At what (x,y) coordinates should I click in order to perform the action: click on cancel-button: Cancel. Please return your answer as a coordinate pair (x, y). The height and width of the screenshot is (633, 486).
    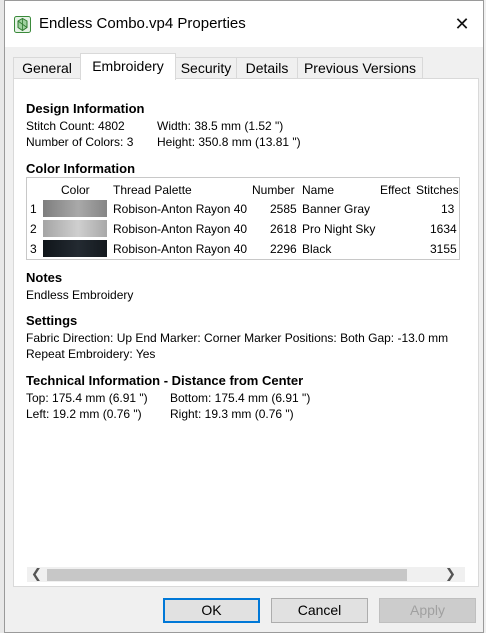
    Looking at the image, I should click on (319, 610).